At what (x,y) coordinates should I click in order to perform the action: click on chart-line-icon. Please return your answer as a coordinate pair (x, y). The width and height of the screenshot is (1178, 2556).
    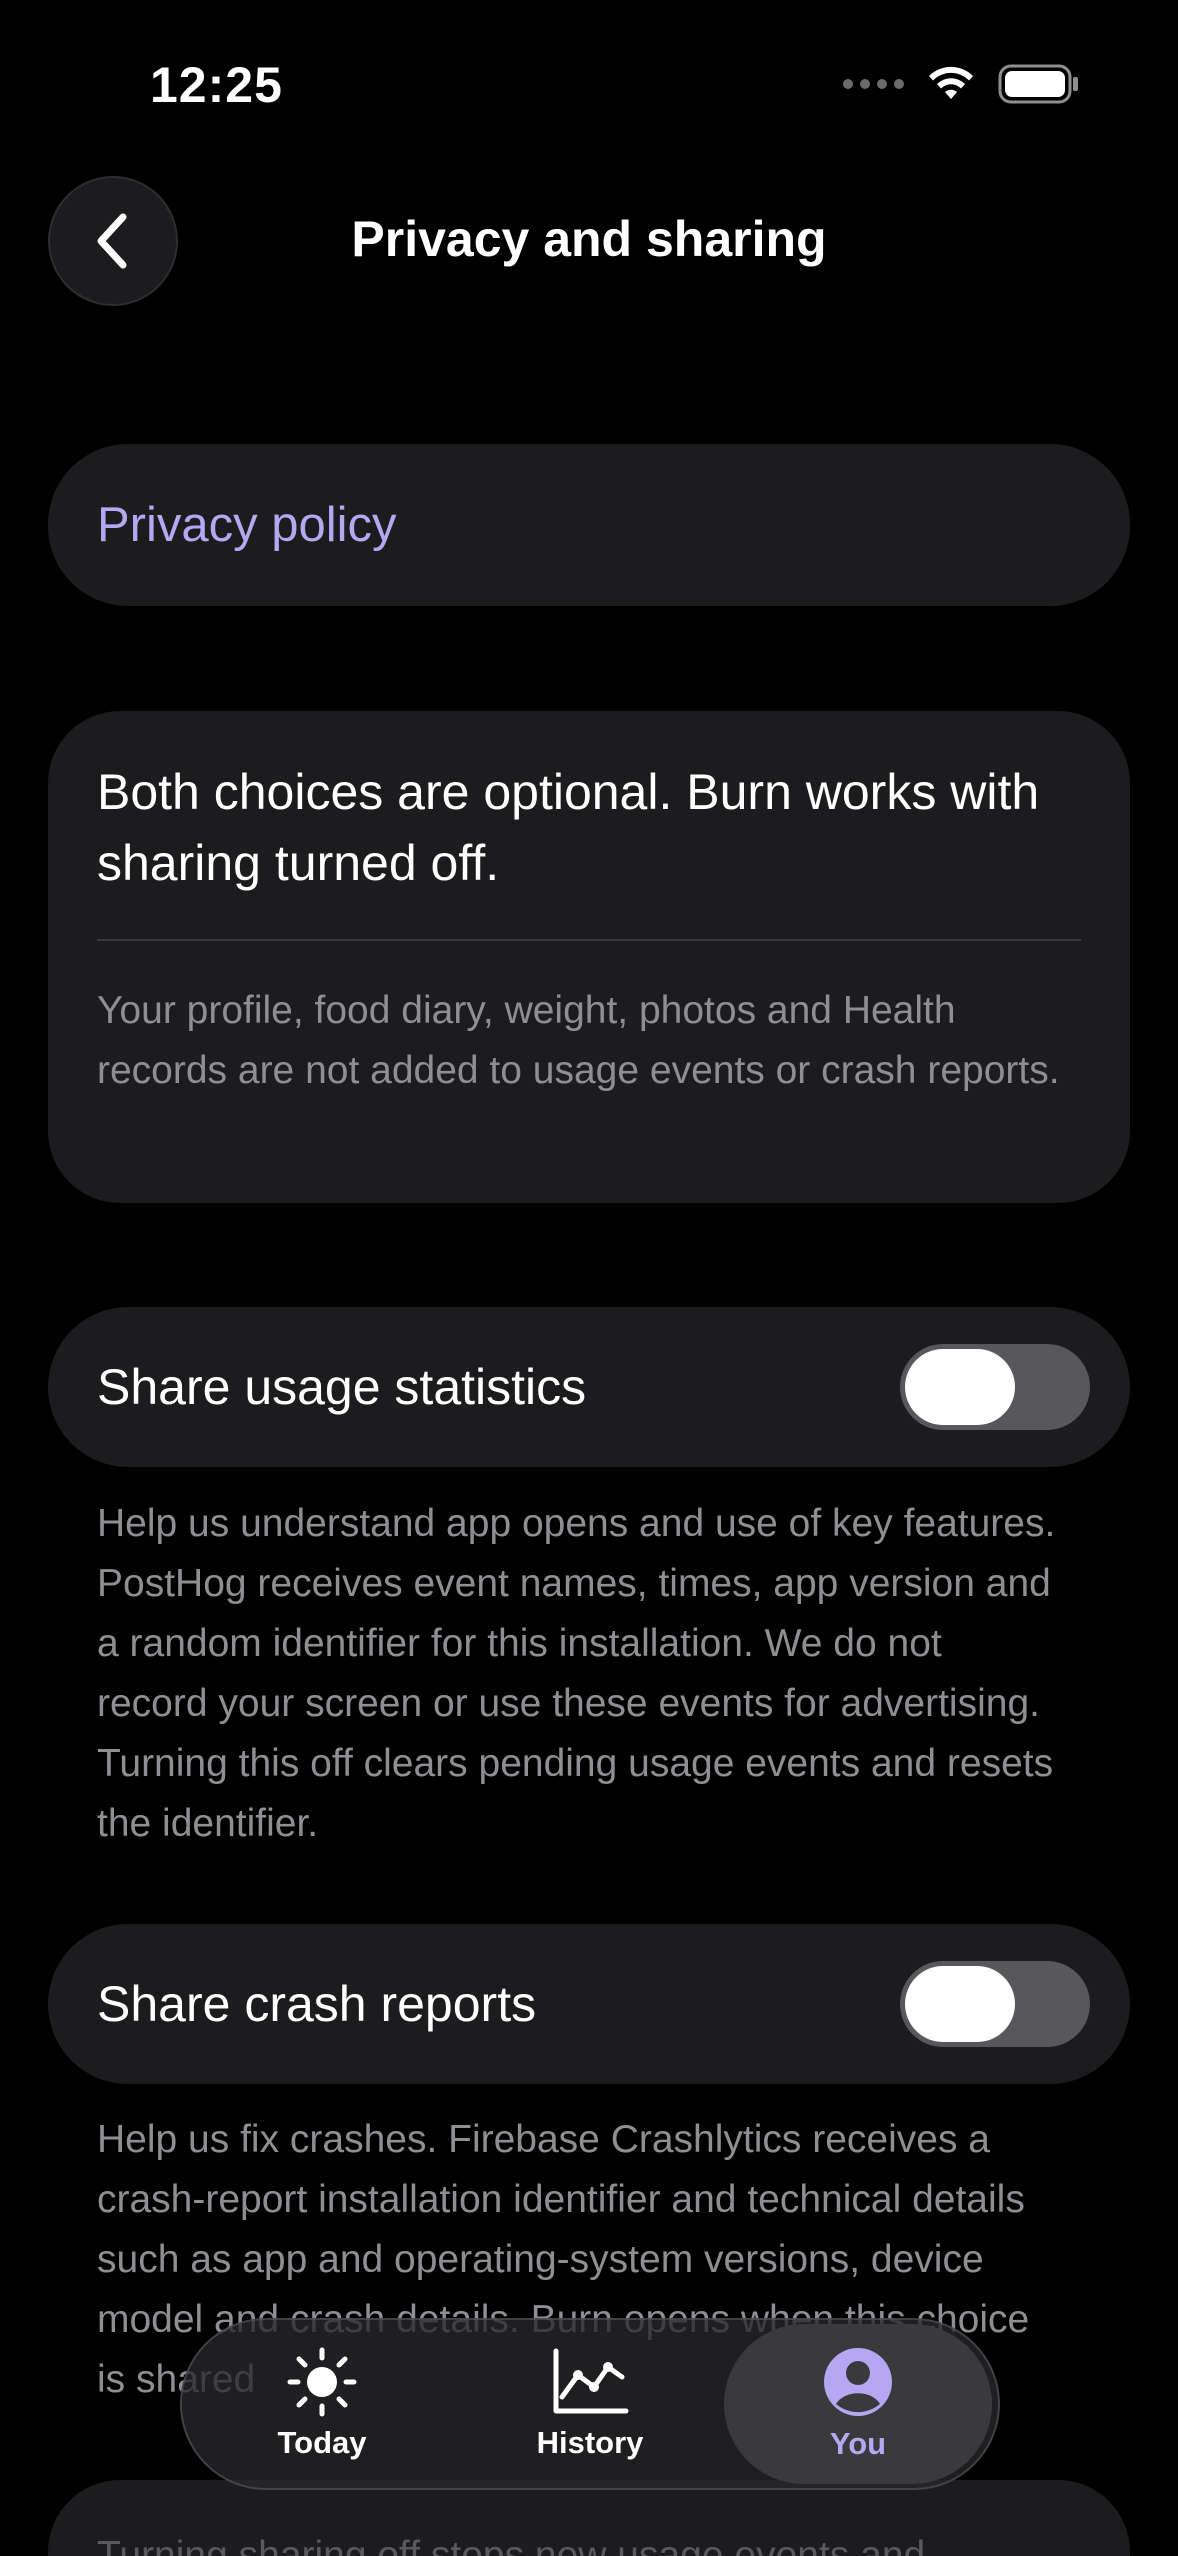
    Looking at the image, I should click on (591, 2381).